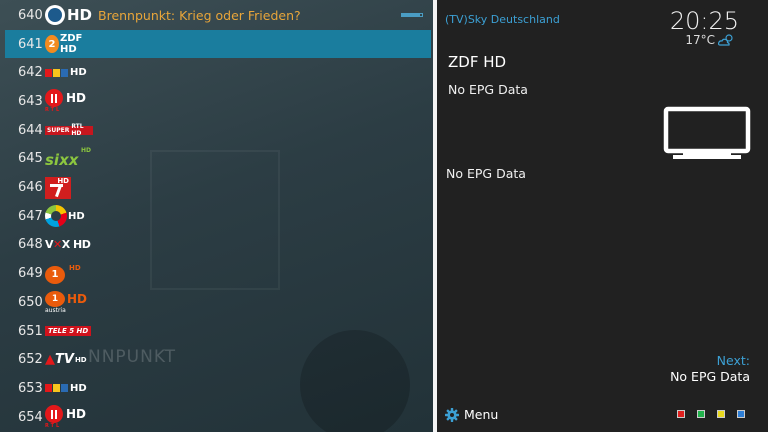 The height and width of the screenshot is (432, 768). Describe the element at coordinates (30, 15) in the screenshot. I see `channel-number: 640` at that location.